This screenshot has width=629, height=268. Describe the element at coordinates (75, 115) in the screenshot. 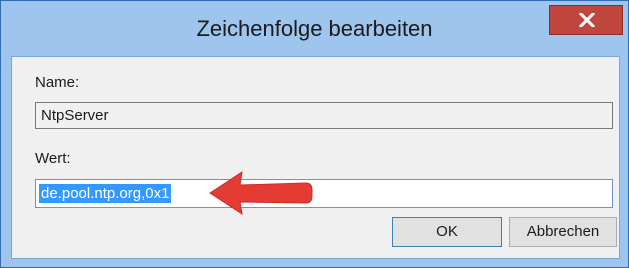

I see `name-value: NtpServer` at that location.